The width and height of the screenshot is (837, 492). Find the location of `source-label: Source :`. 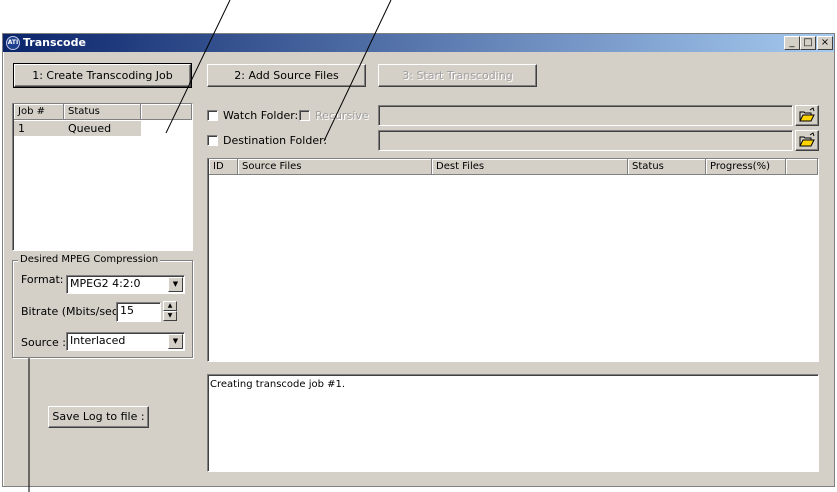

source-label: Source : is located at coordinates (43, 342).